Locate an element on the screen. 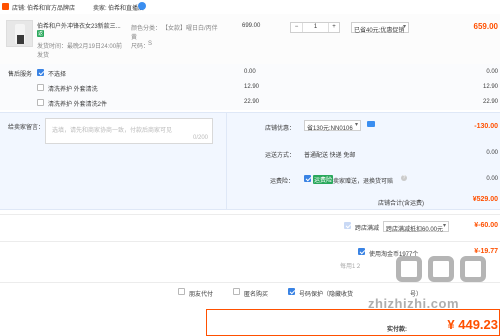  after-sales-option-wash2-price: 22.90 is located at coordinates (252, 102).